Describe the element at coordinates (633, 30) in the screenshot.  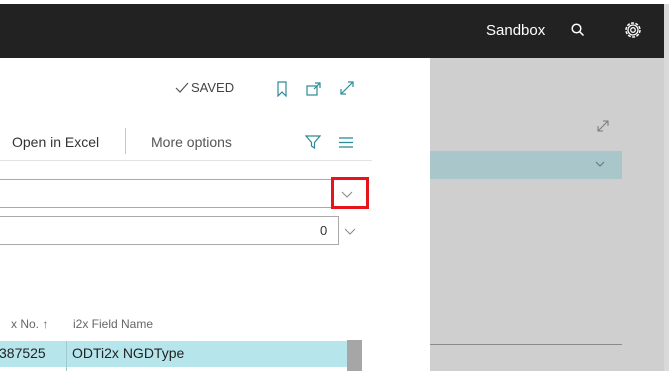
I see `gear-icon` at that location.